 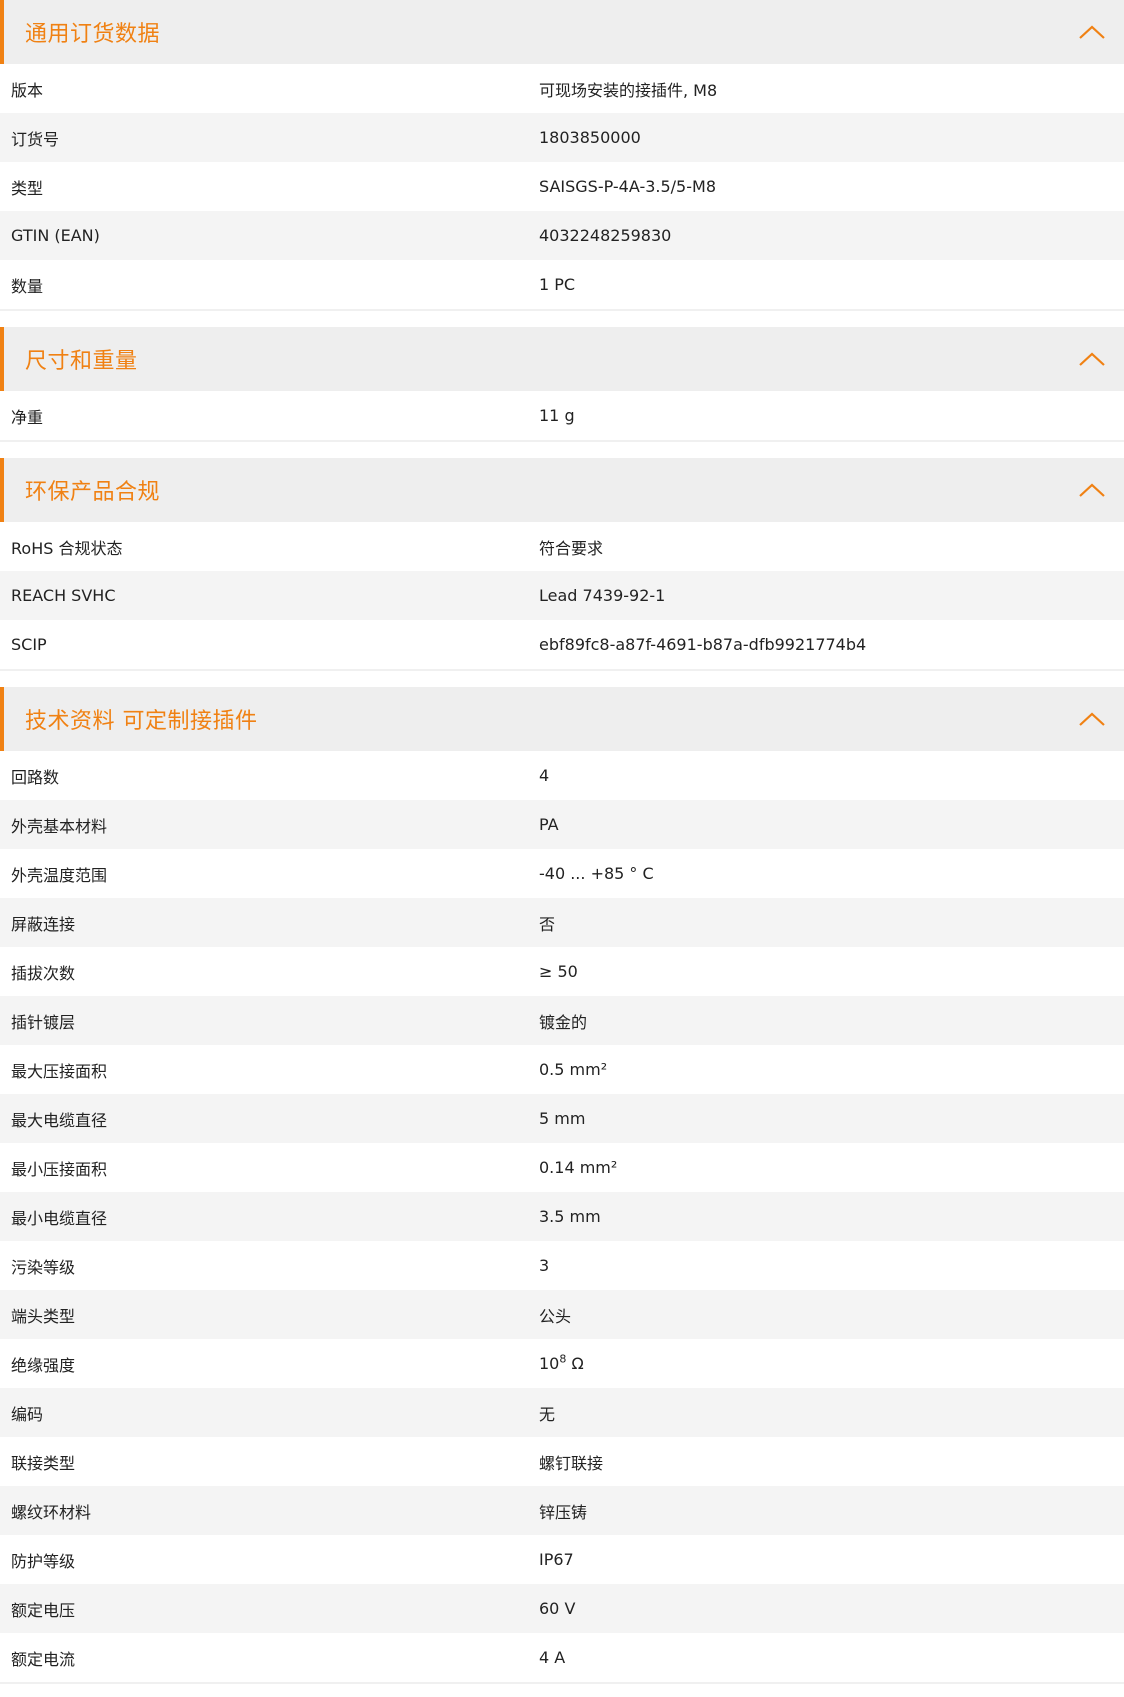 What do you see at coordinates (43, 924) in the screenshot?
I see `spec-label: 屏蔽连接` at bounding box center [43, 924].